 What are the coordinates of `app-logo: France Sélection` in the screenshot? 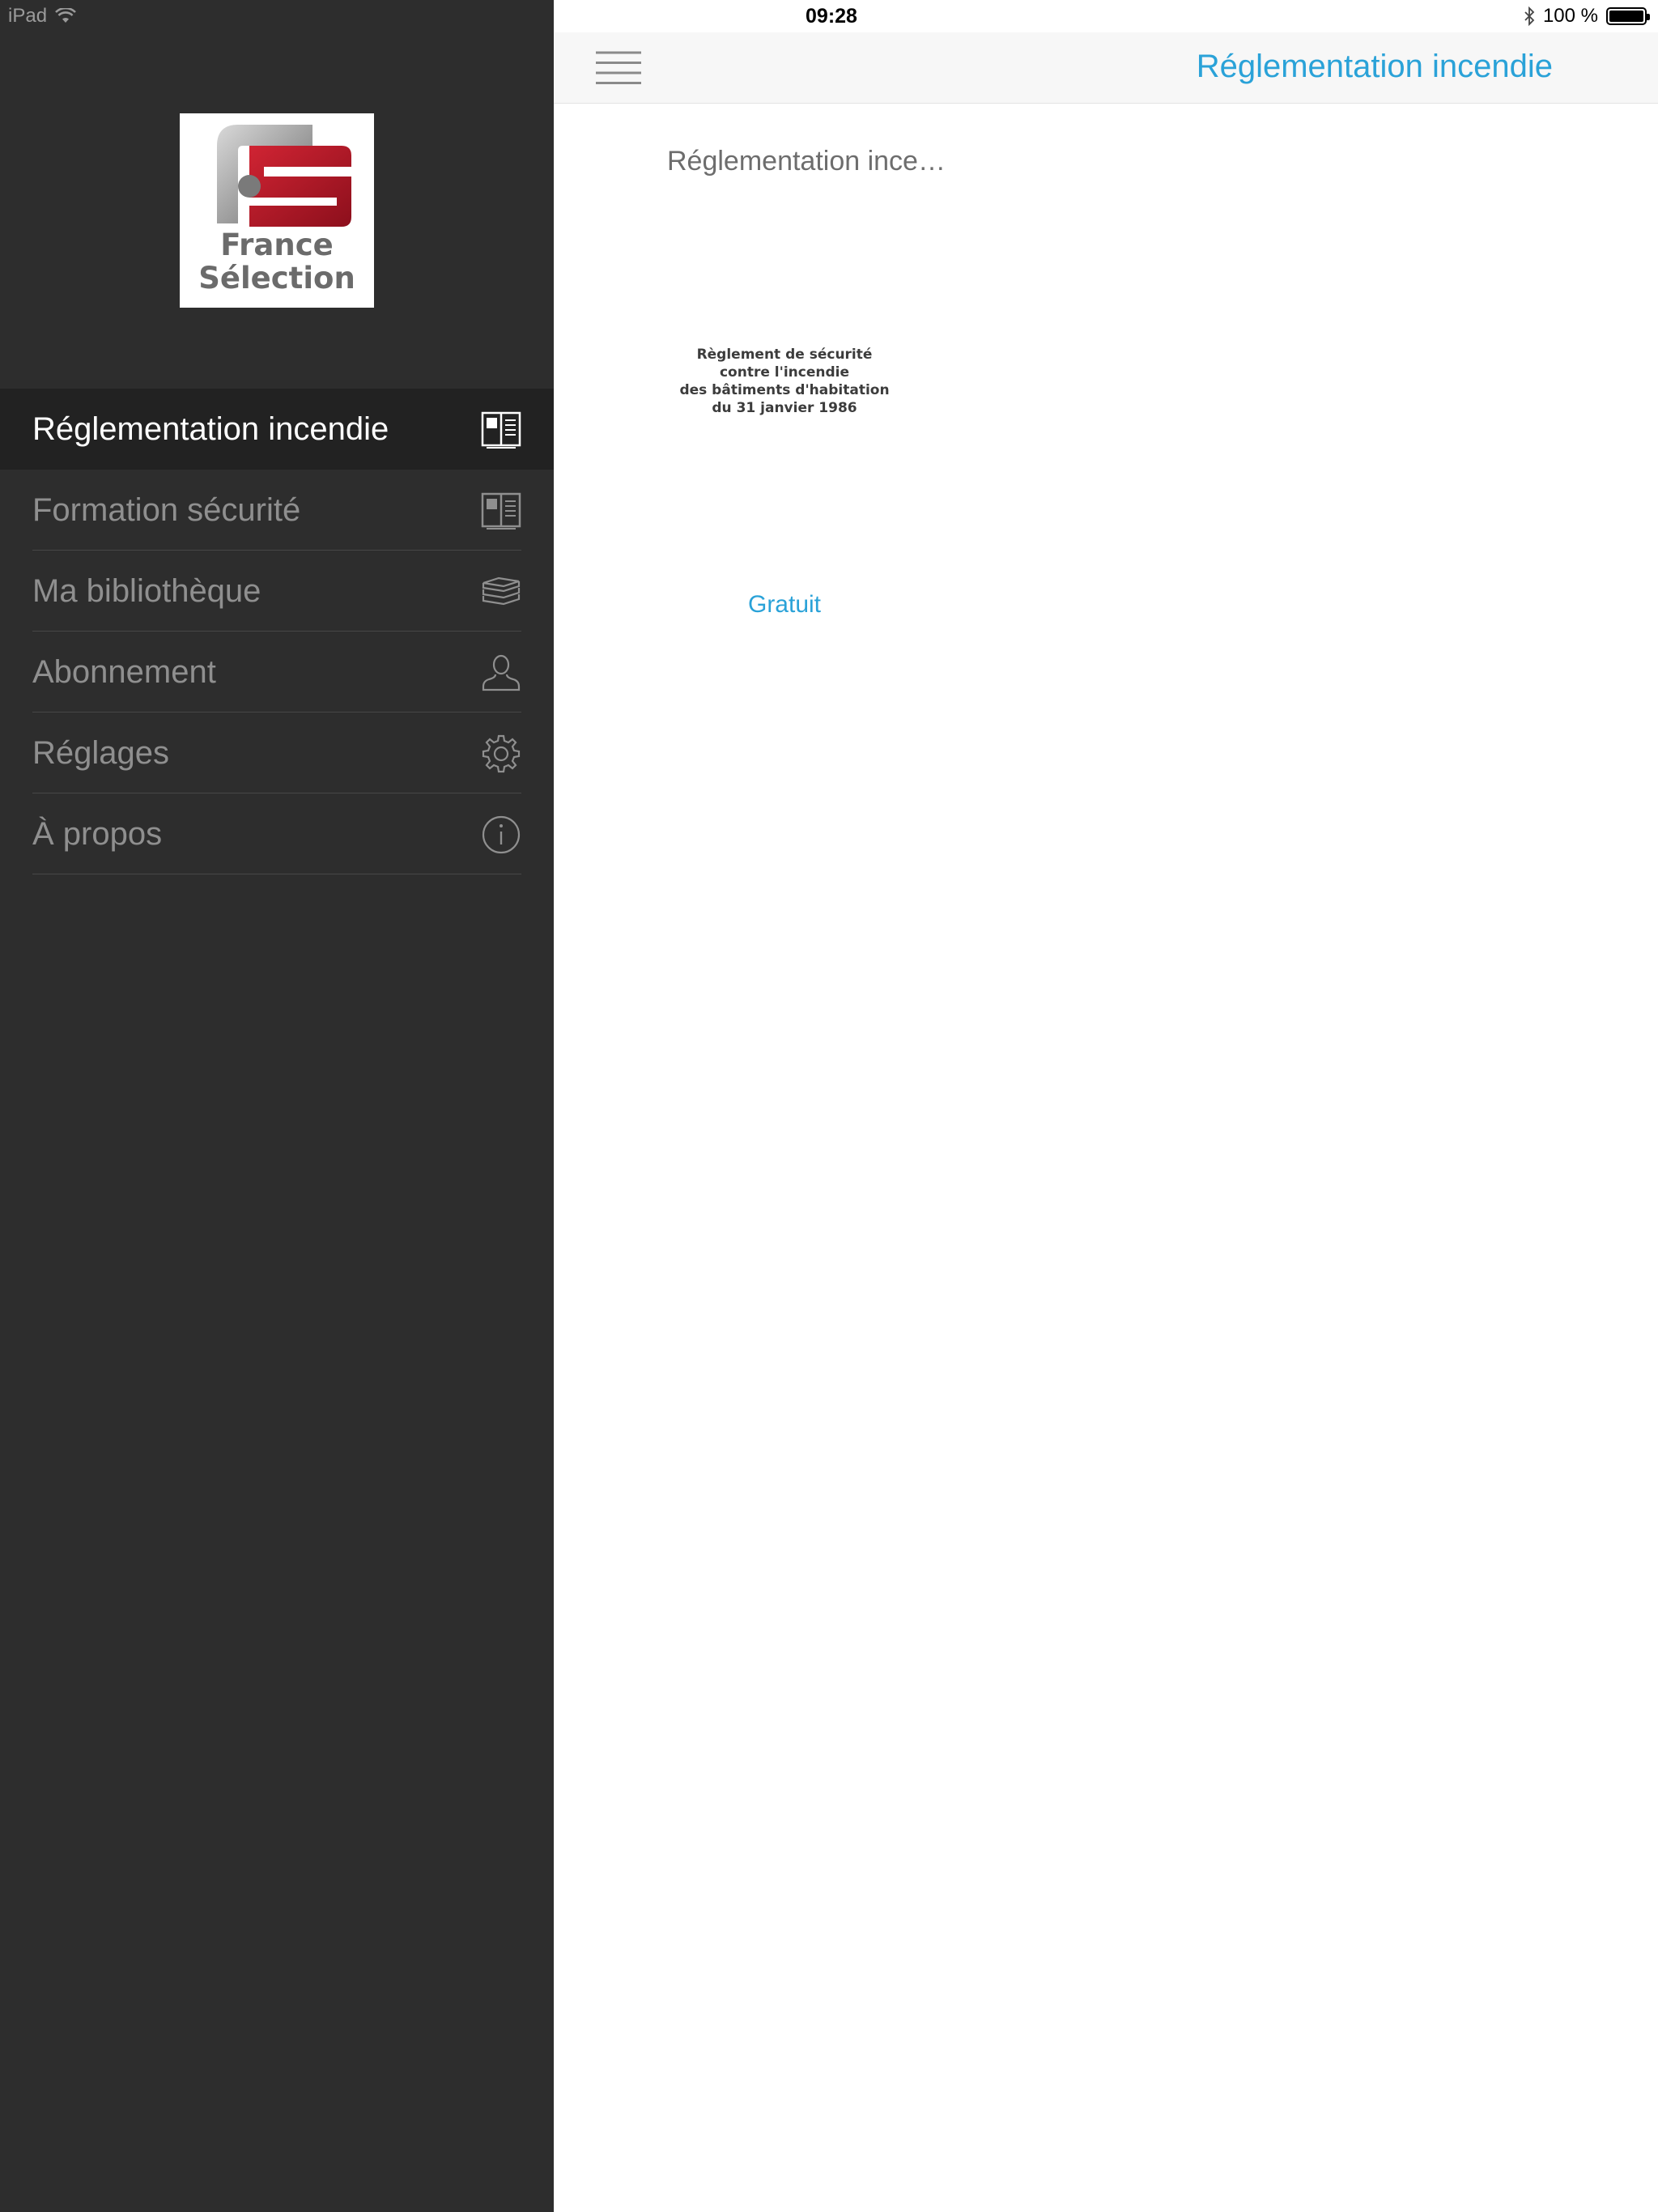 It's located at (277, 211).